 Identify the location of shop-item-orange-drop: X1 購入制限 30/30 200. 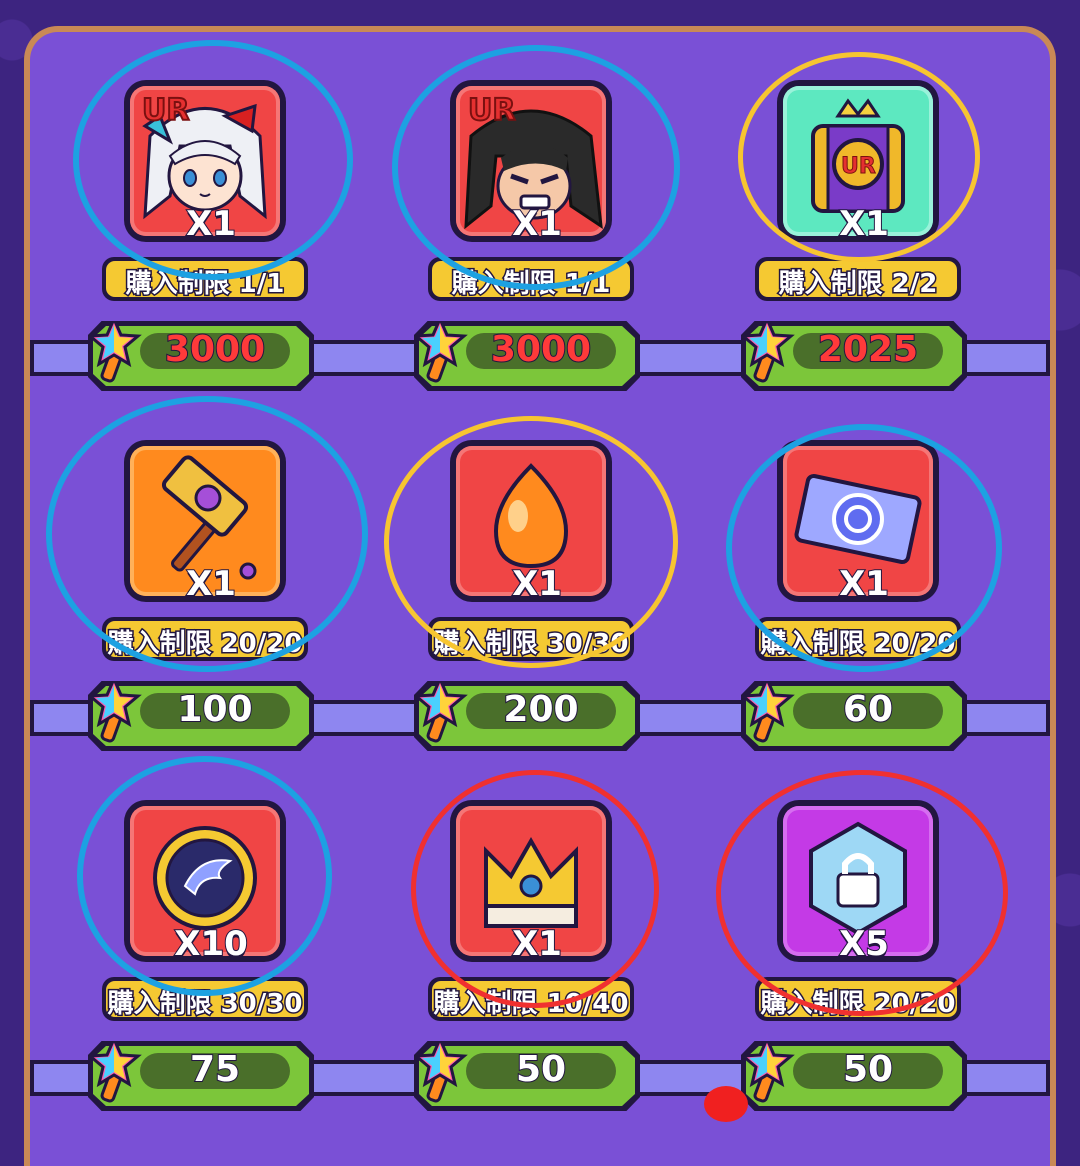
(515, 568).